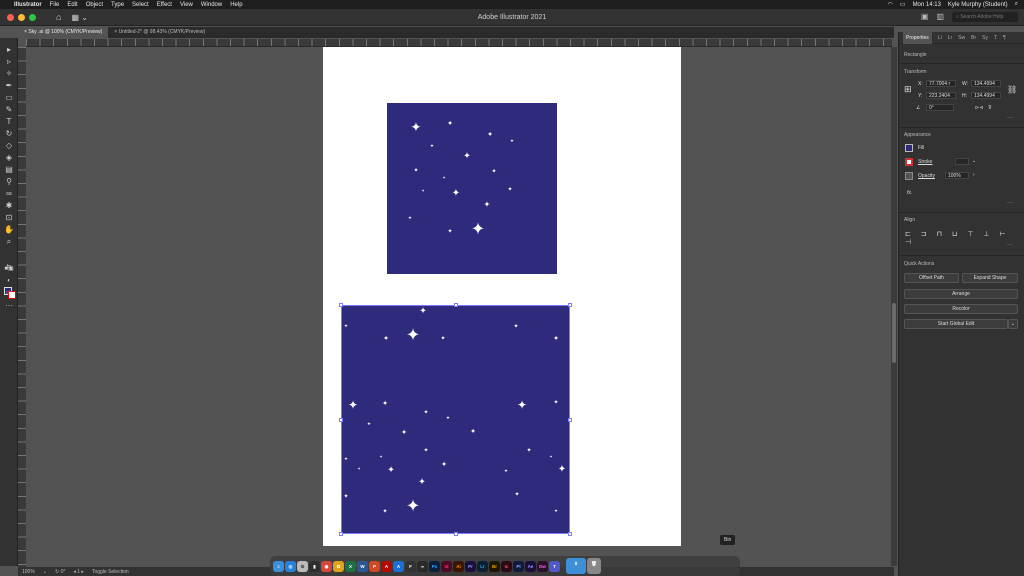 The width and height of the screenshot is (1024, 576). I want to click on zoom-window-button, so click(32, 17).